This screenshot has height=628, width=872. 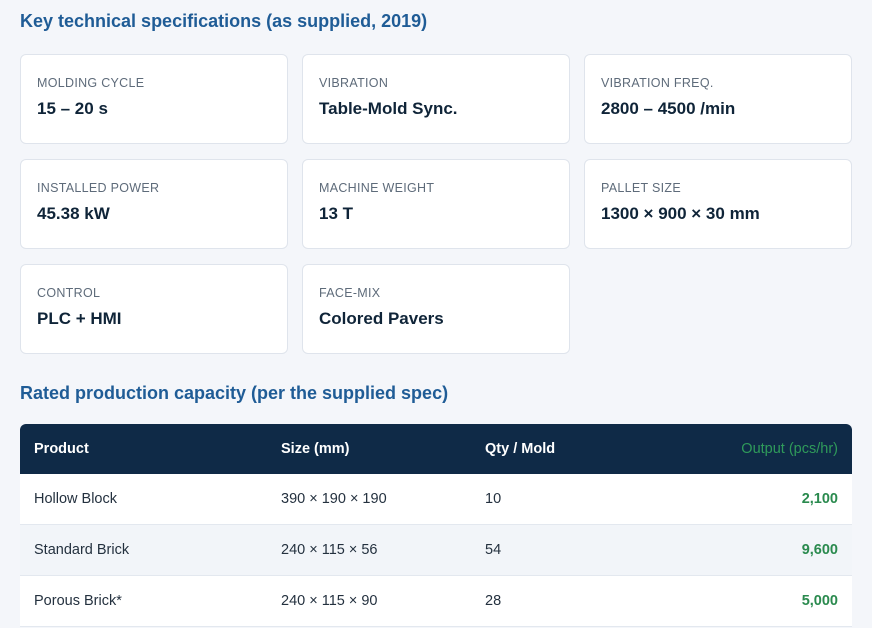 What do you see at coordinates (78, 601) in the screenshot?
I see `cell-product: Porous Brick*` at bounding box center [78, 601].